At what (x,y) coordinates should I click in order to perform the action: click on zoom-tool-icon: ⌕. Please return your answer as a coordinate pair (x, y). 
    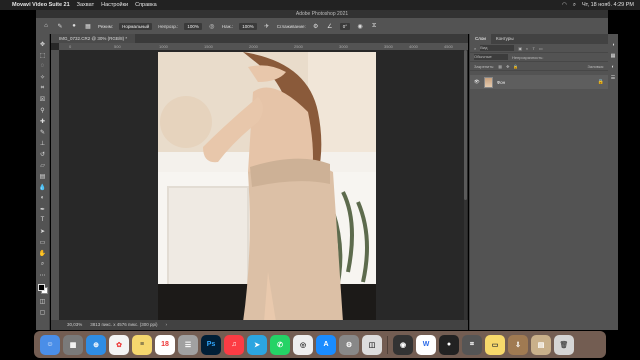
    Looking at the image, I should click on (43, 264).